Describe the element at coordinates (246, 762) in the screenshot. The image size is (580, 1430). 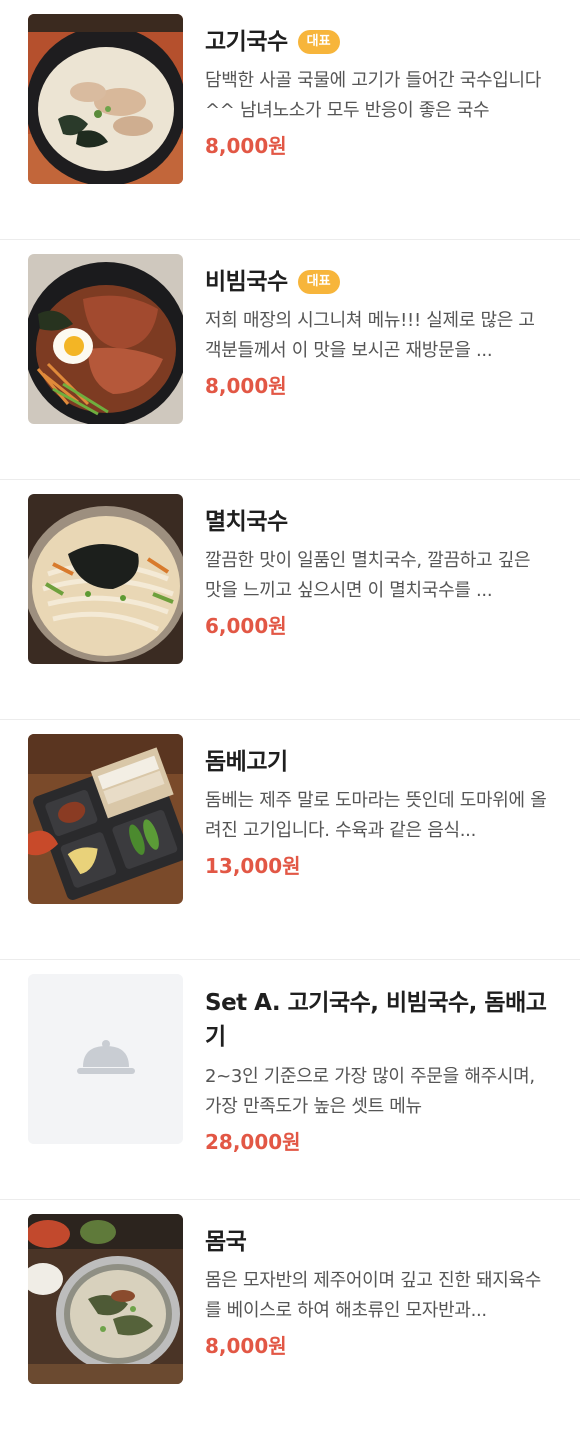
I see `menu-item-name: 돔베고기` at that location.